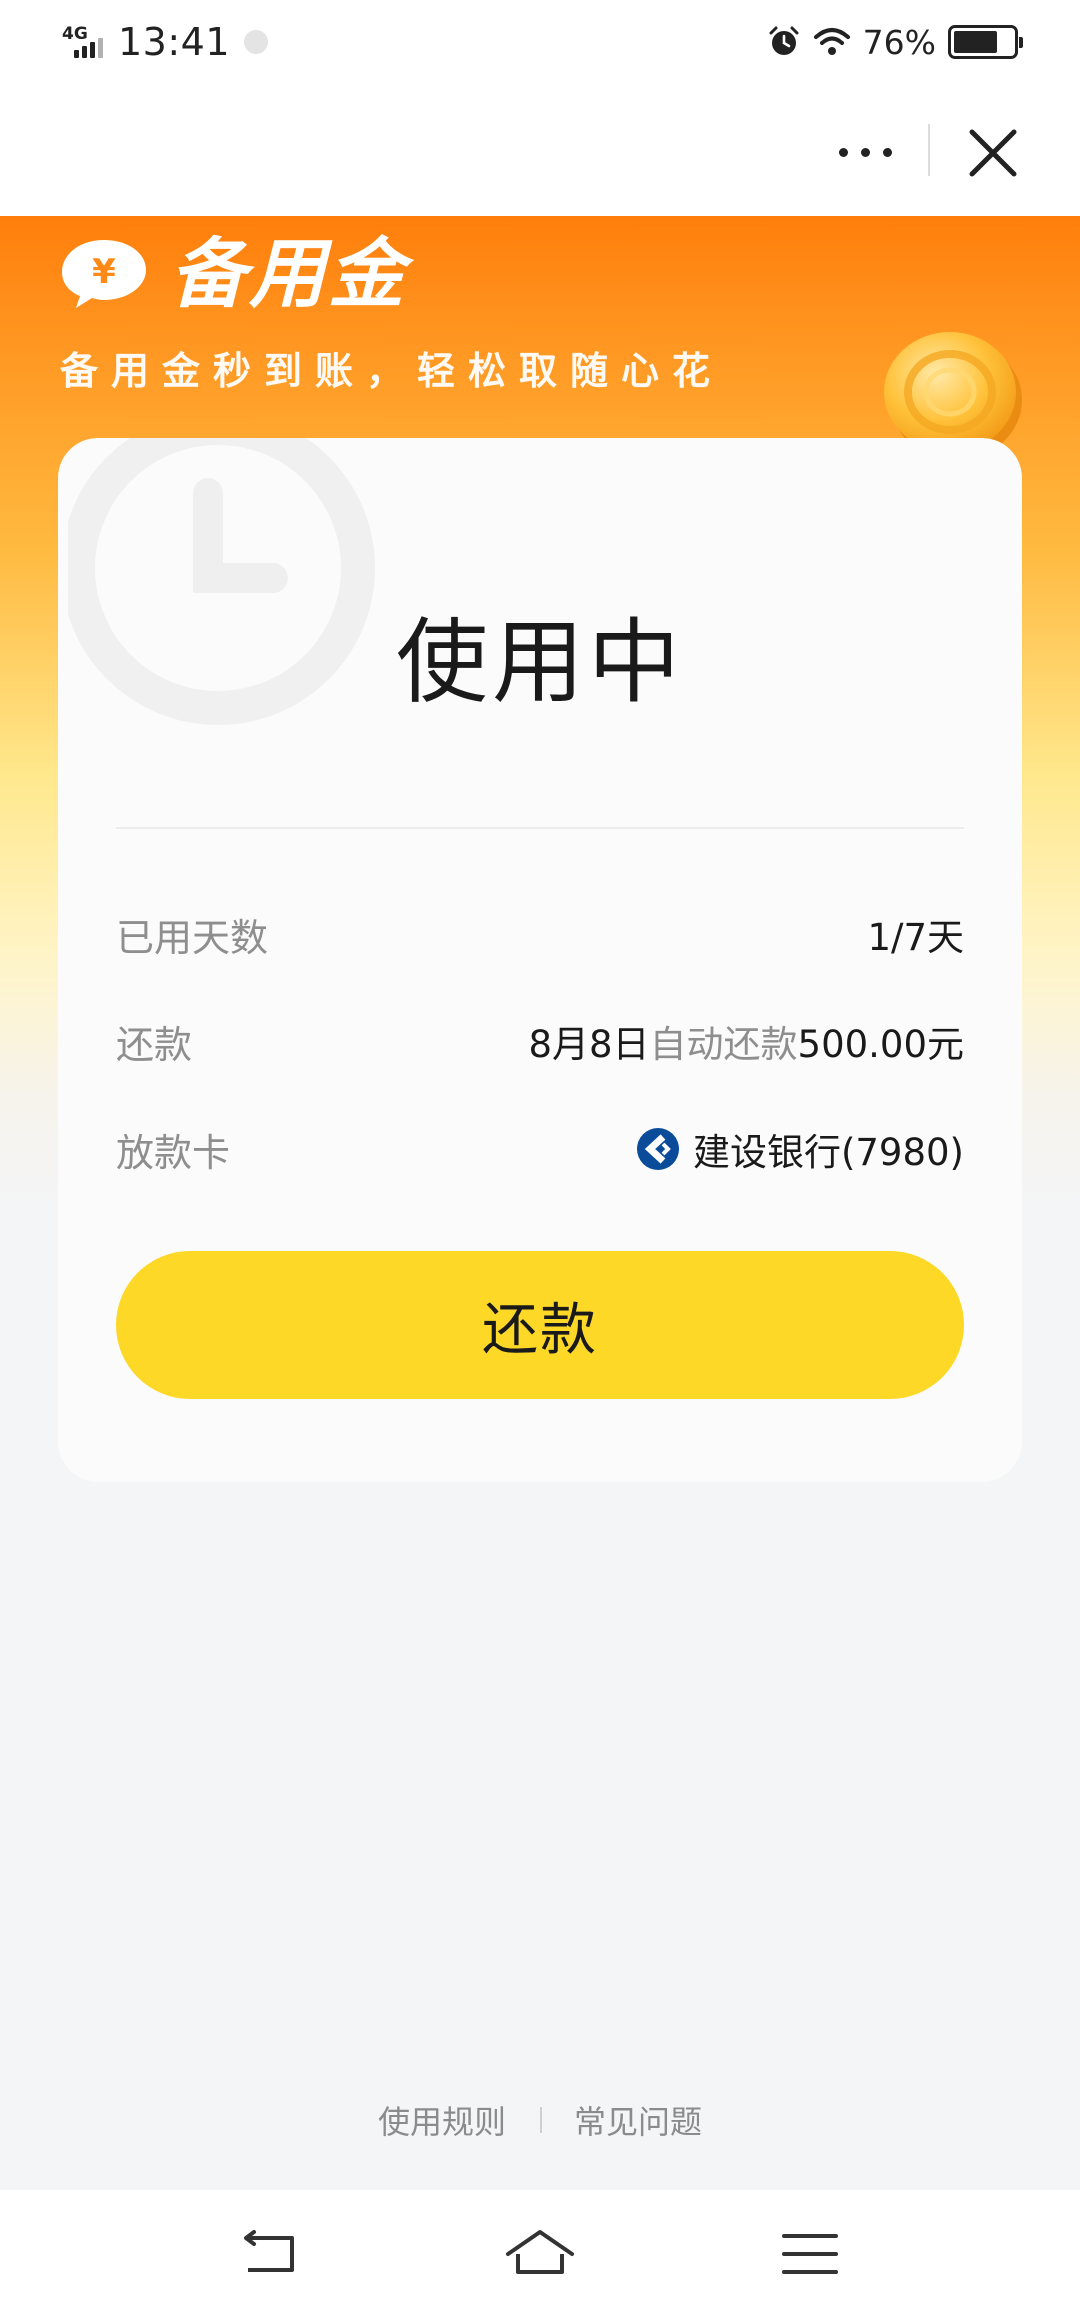 This screenshot has height=2316, width=1080. I want to click on brand-logo: ¥ 备用金, so click(232, 274).